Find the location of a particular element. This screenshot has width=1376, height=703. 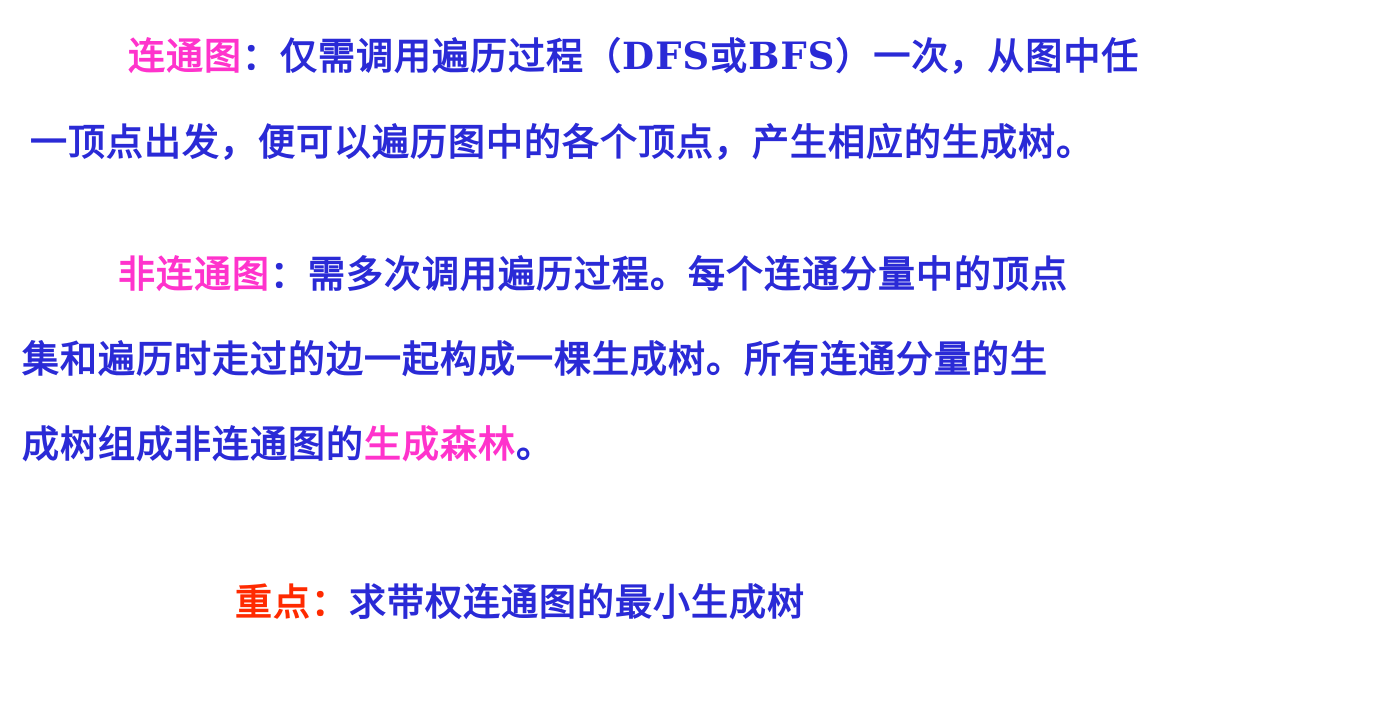

disconnected-graph-text-3: 成树组成非连通图的 is located at coordinates (193, 444).